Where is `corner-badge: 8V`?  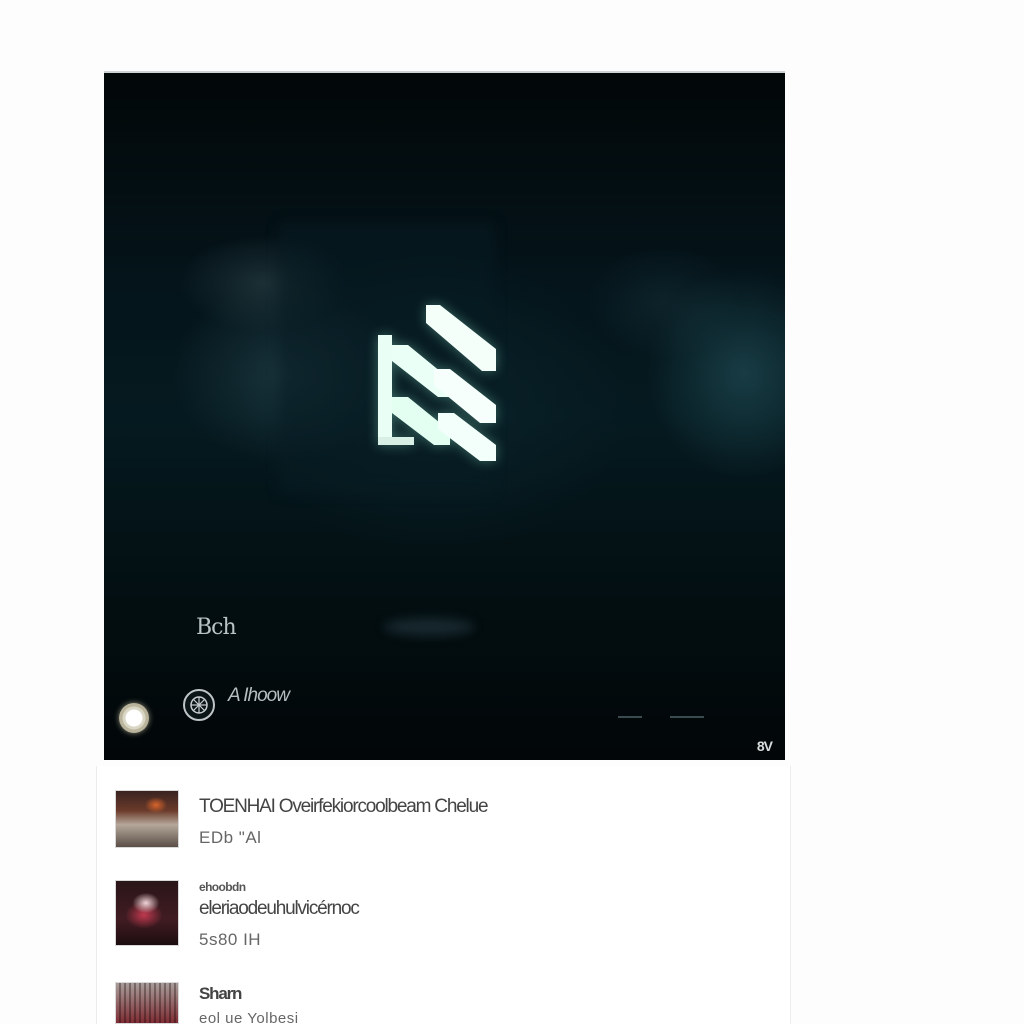 corner-badge: 8V is located at coordinates (764, 746).